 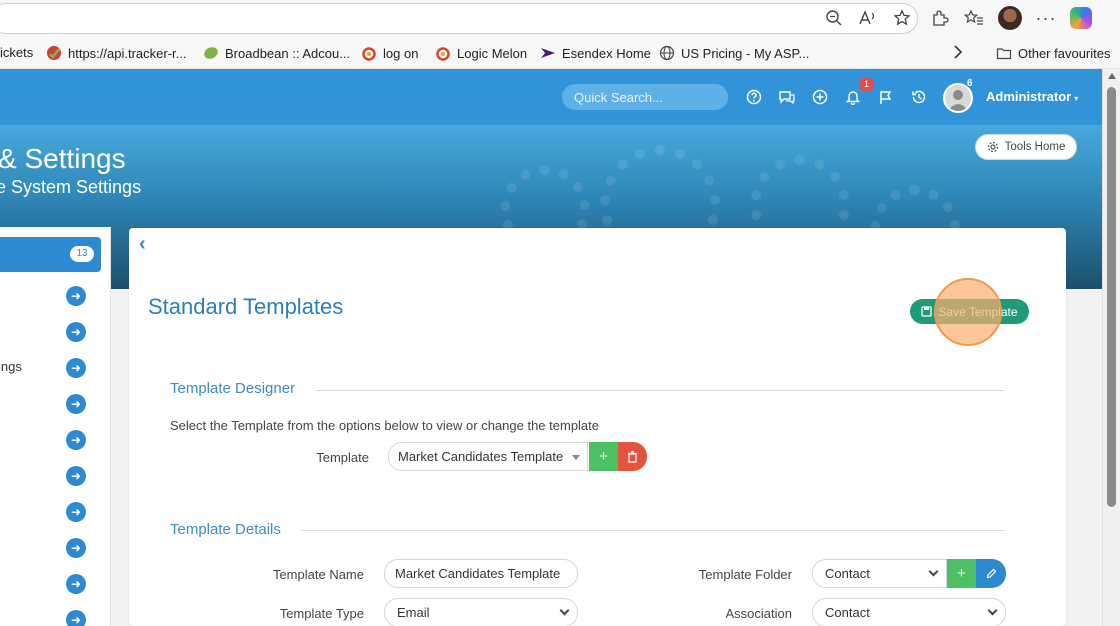 I want to click on template-select-value: Market Candidates Template, so click(x=481, y=456).